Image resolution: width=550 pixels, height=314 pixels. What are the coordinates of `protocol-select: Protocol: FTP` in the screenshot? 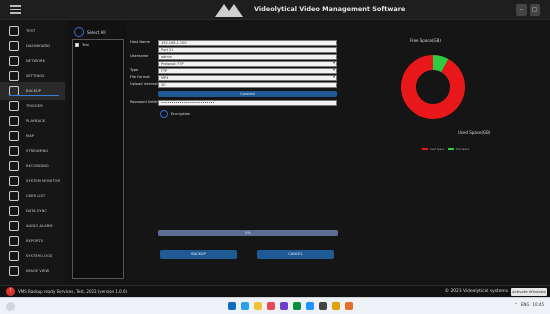 It's located at (247, 64).